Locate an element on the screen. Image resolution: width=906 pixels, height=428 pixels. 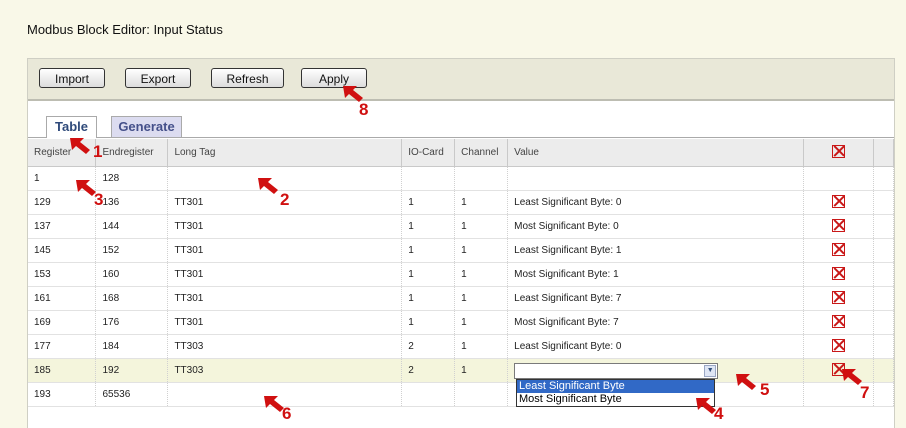
cell-endregister: 136 is located at coordinates (132, 202).